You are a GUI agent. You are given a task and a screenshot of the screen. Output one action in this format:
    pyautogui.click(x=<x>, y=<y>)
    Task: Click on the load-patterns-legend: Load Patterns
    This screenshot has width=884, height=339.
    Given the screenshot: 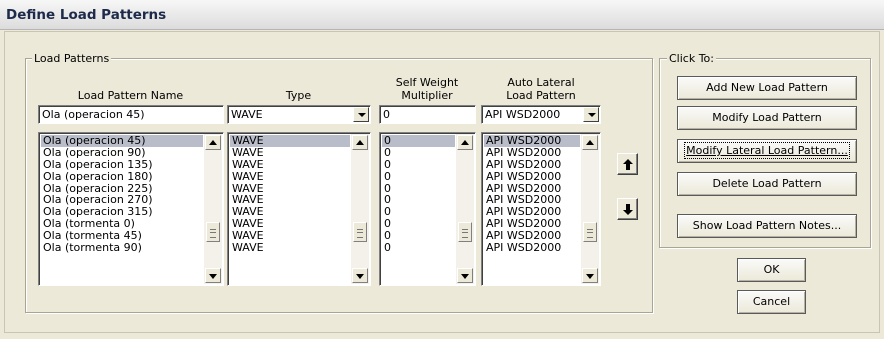 What is the action you would take?
    pyautogui.click(x=72, y=58)
    